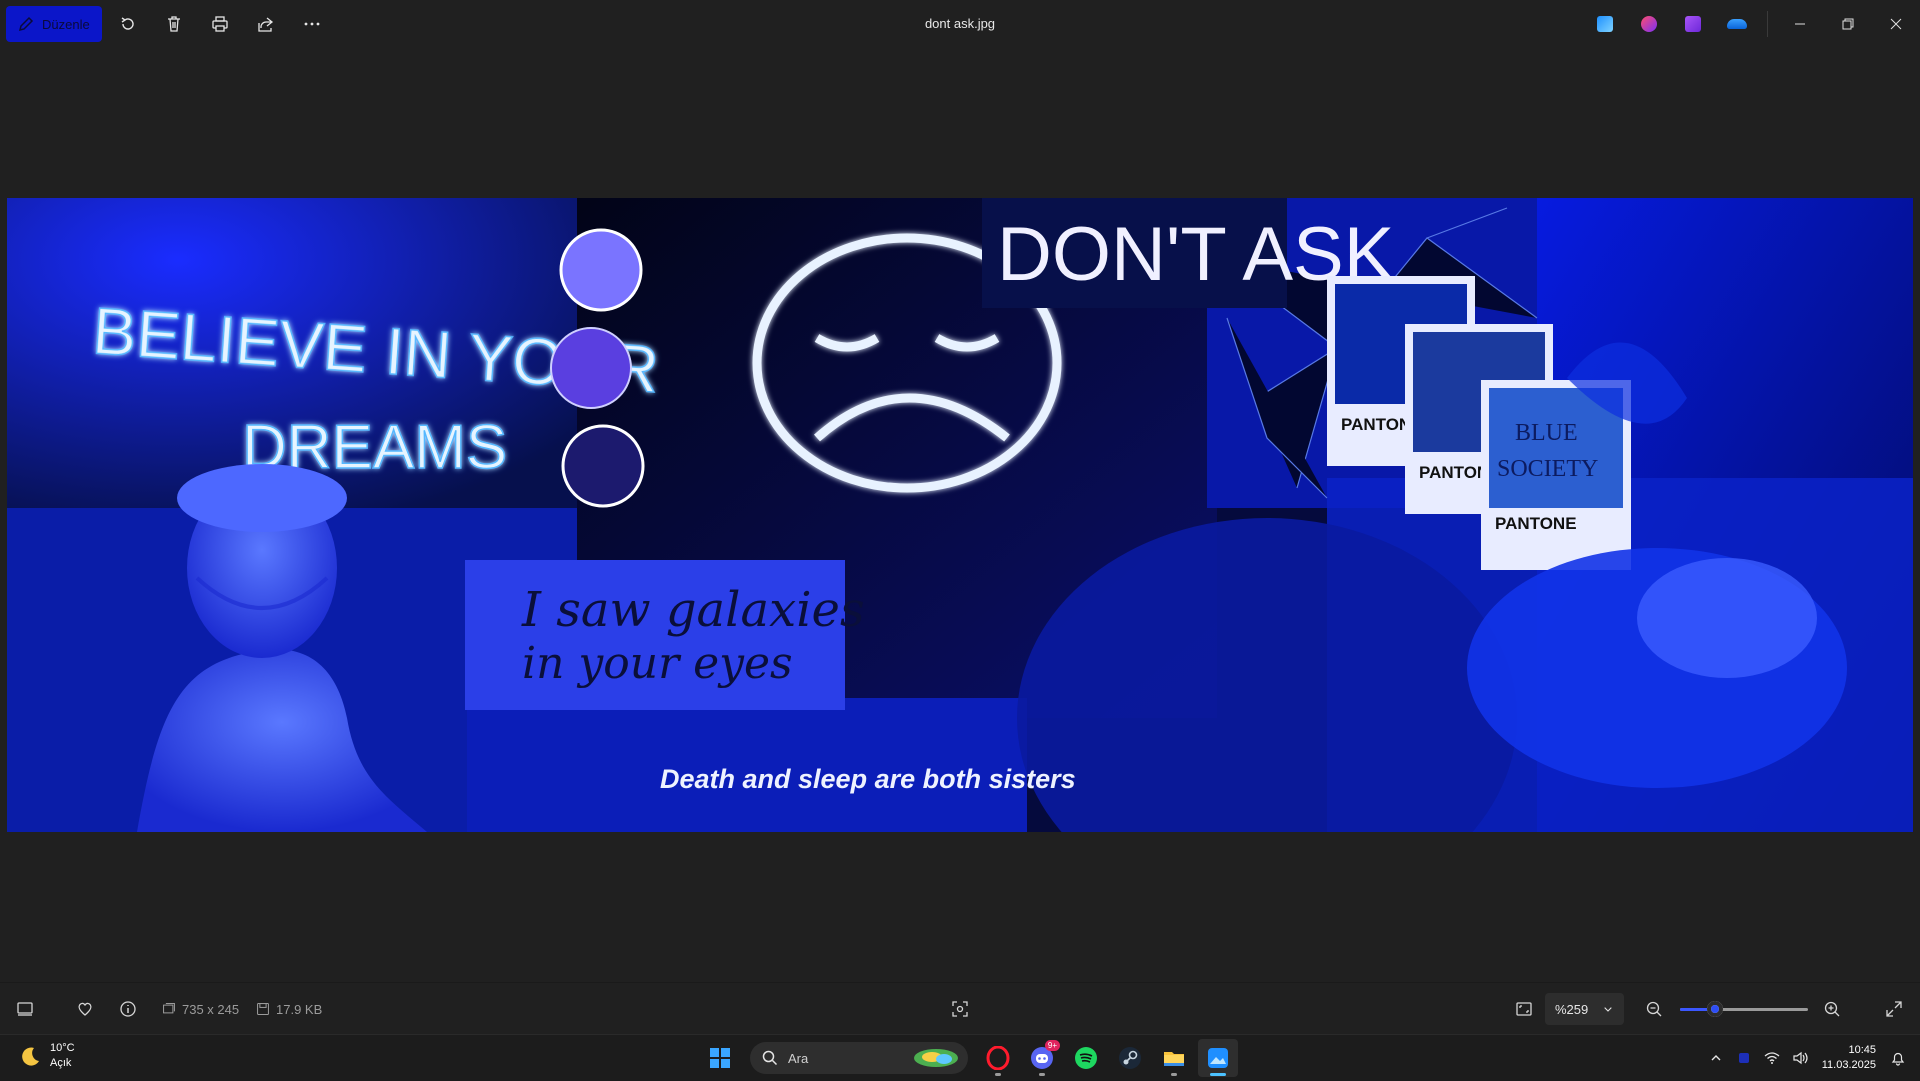 This screenshot has width=1920, height=1081. I want to click on fit-window-icon, so click(1524, 1009).